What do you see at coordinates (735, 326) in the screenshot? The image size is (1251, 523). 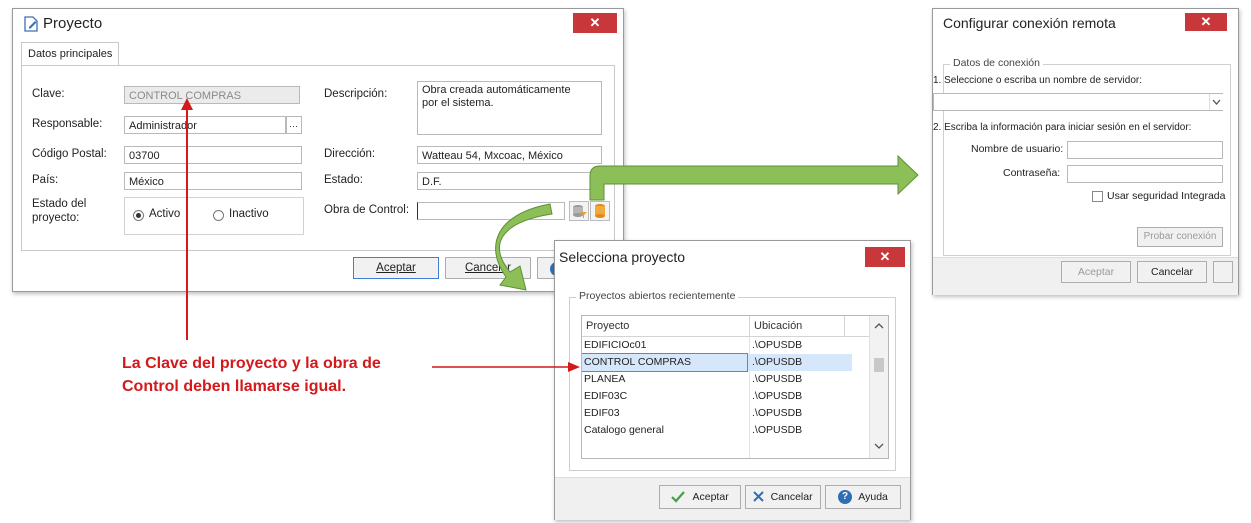 I see `table-header: Proyecto Ubicación` at bounding box center [735, 326].